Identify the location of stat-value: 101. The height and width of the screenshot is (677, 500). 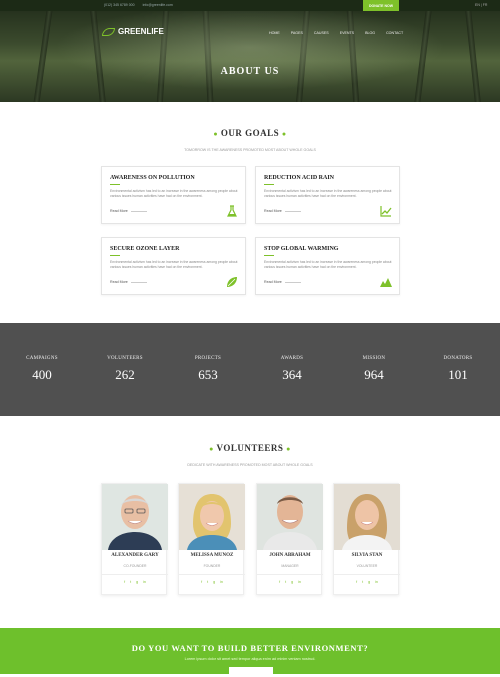
(458, 374).